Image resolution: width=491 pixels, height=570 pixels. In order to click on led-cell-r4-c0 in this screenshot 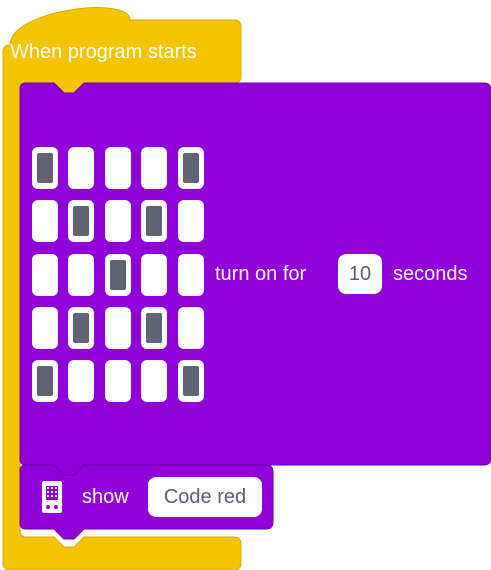, I will do `click(45, 381)`.